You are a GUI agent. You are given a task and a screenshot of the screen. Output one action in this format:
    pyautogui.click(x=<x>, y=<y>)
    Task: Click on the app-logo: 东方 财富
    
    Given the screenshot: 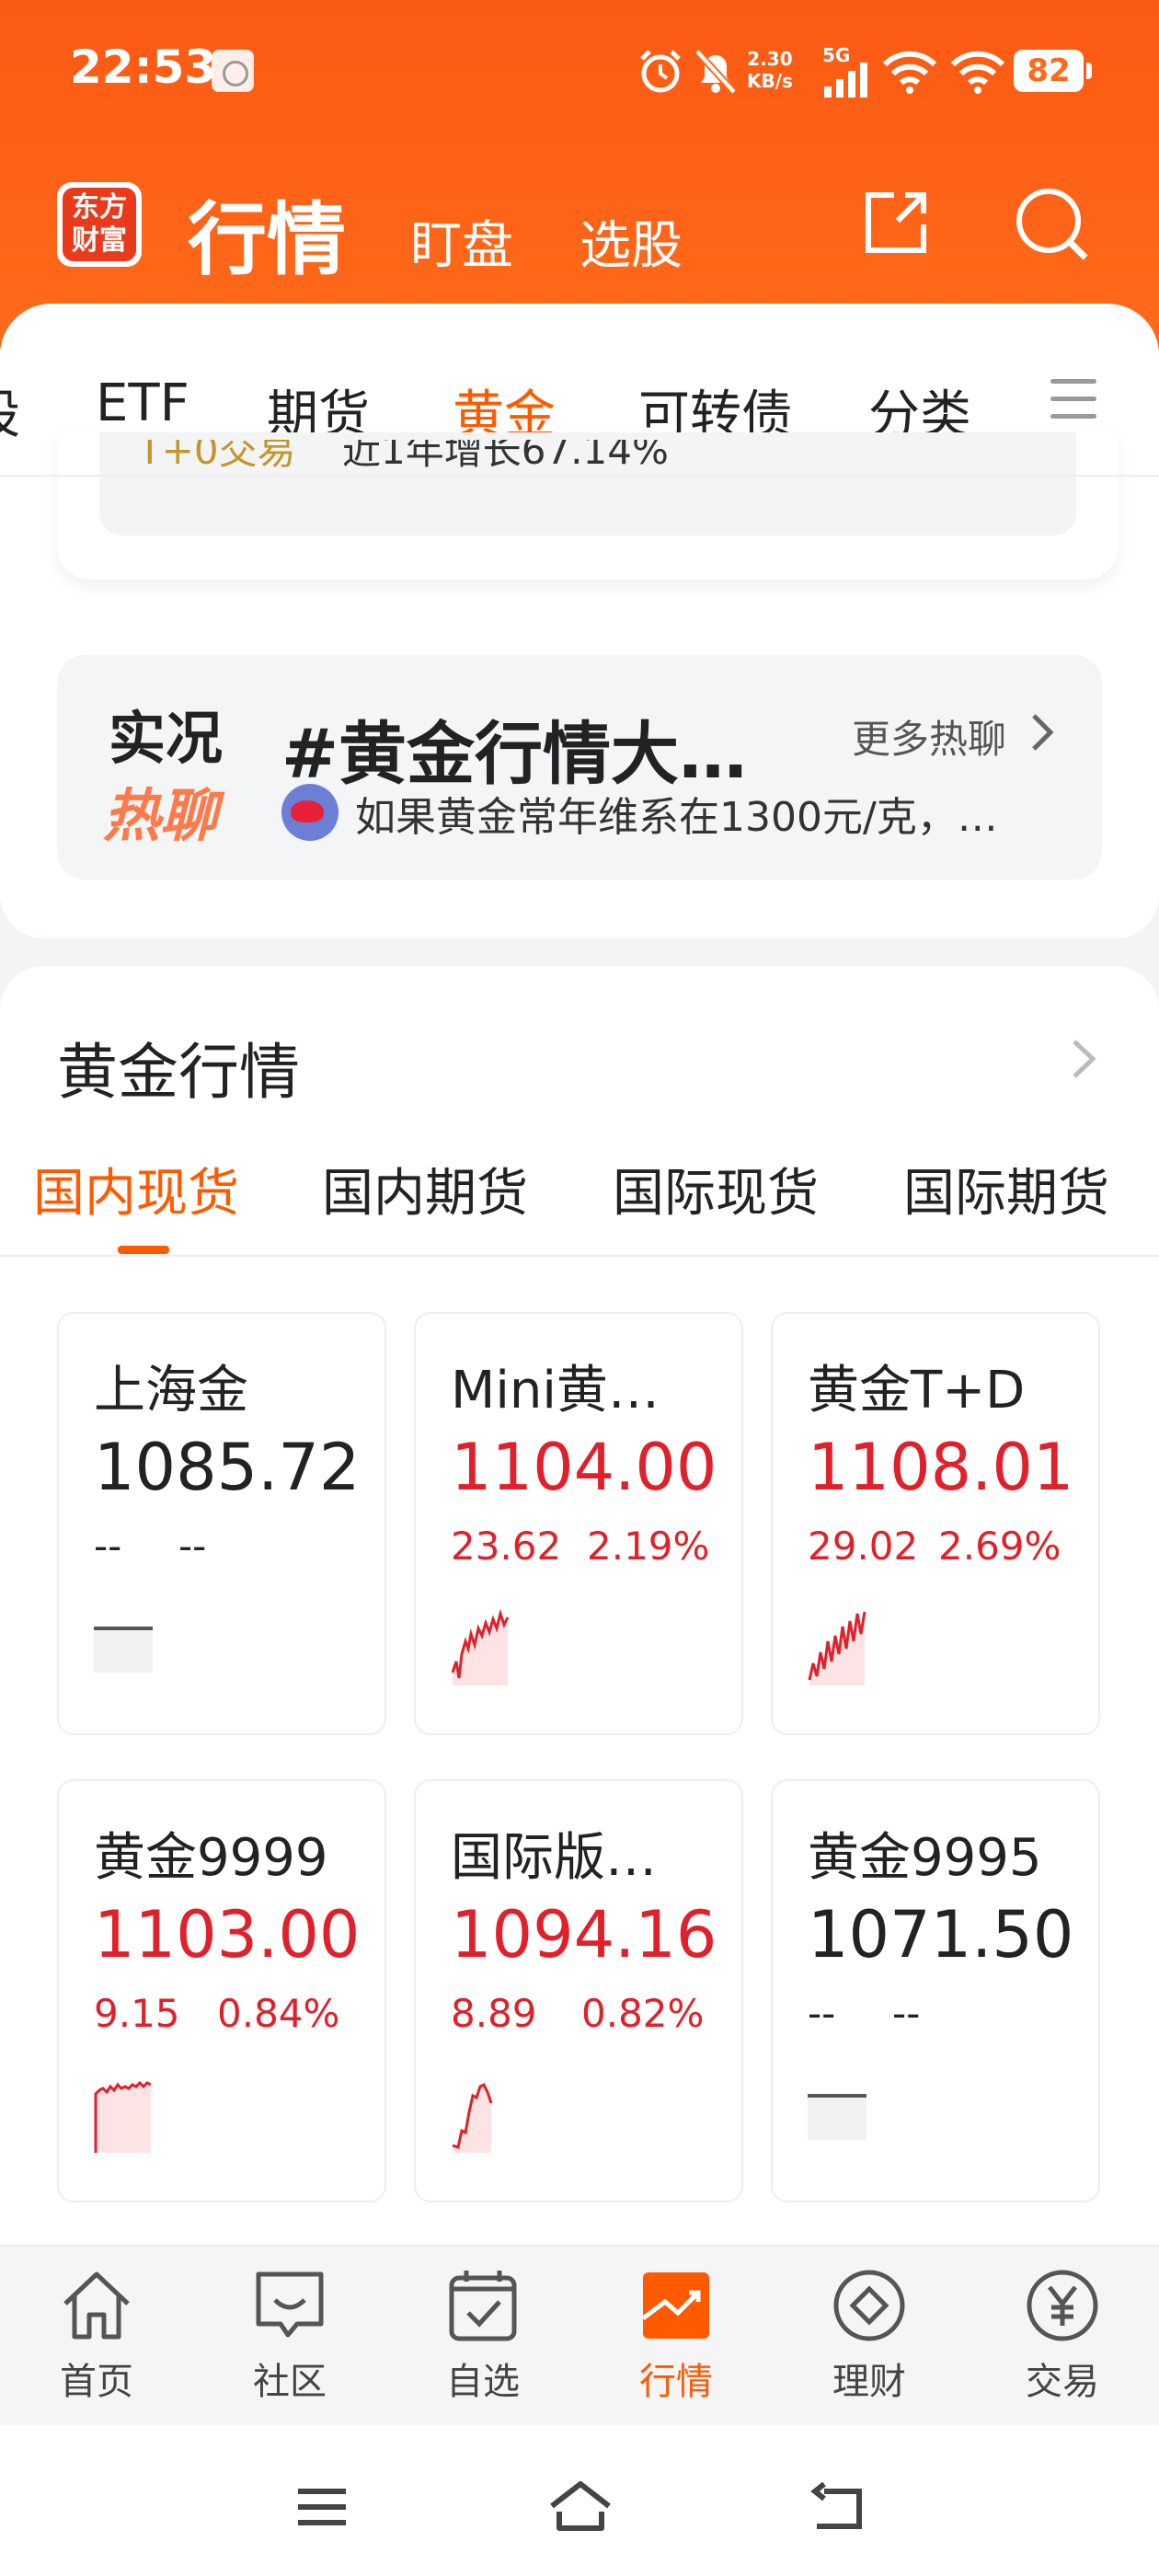 What is the action you would take?
    pyautogui.click(x=99, y=224)
    